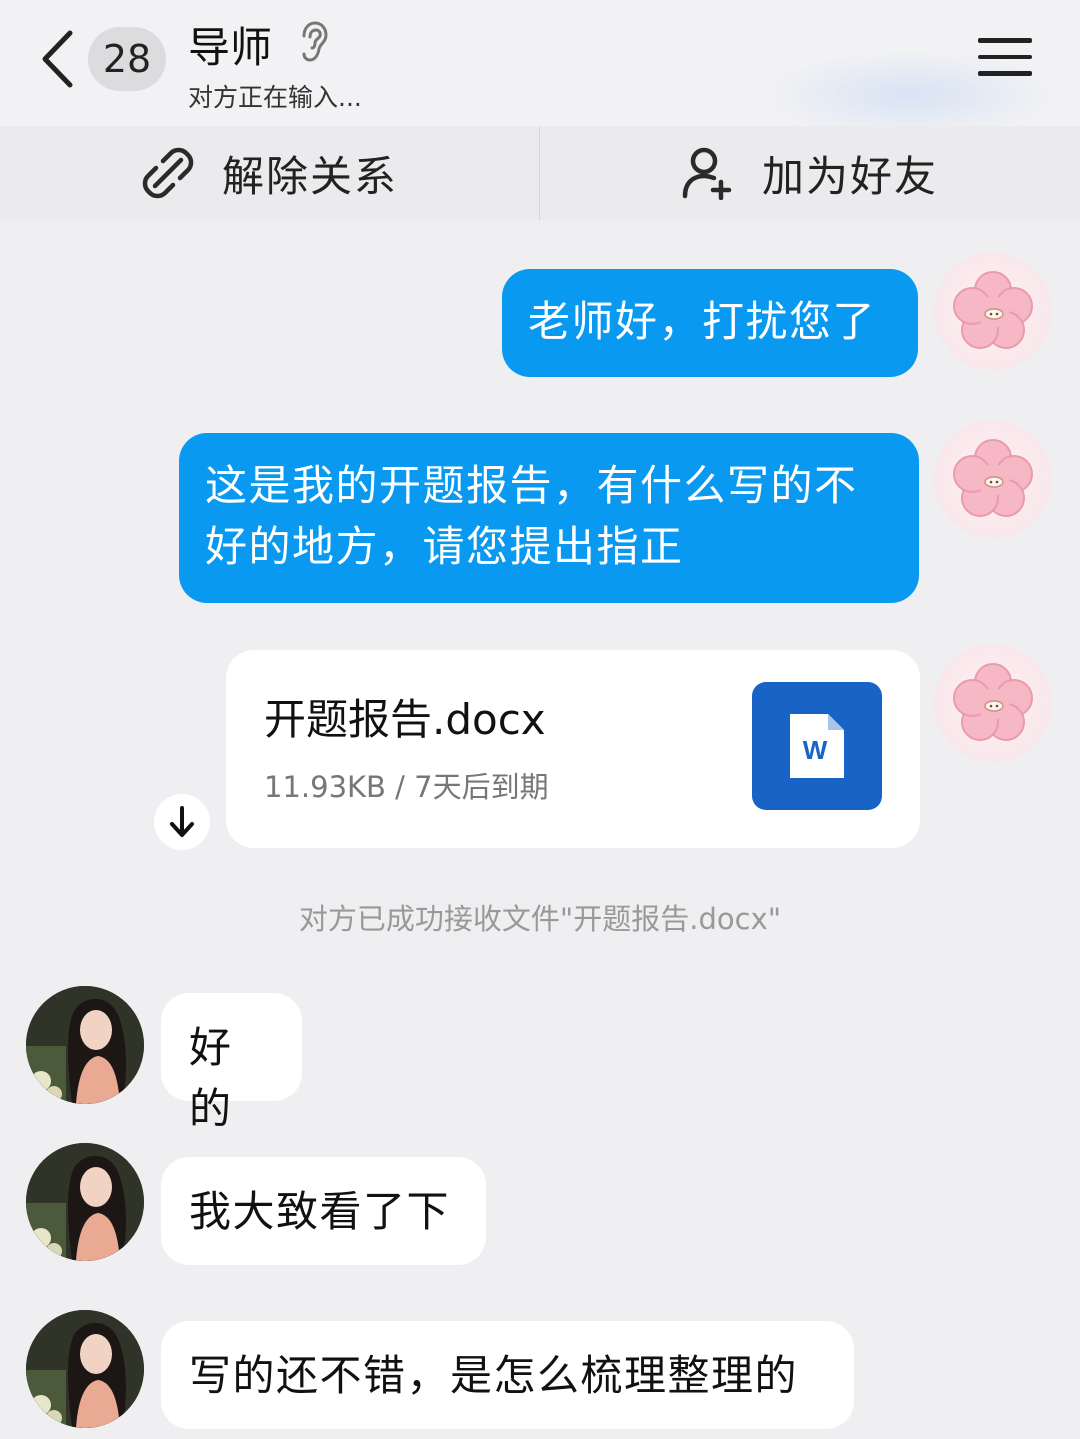  What do you see at coordinates (531, 516) in the screenshot?
I see `message-text: 这是我的开题报告，有什么写的不好的地方，请您提出指正` at bounding box center [531, 516].